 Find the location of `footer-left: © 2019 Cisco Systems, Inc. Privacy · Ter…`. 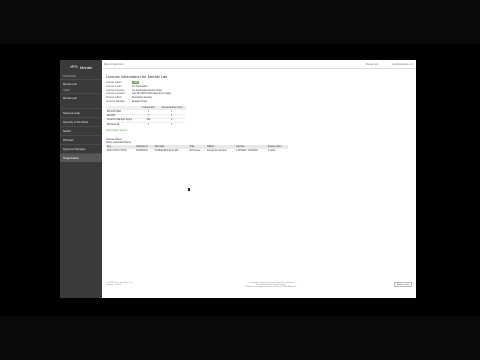

footer-left: © 2019 Cisco Systems, Inc. Privacy · Ter… is located at coordinates (136, 284).